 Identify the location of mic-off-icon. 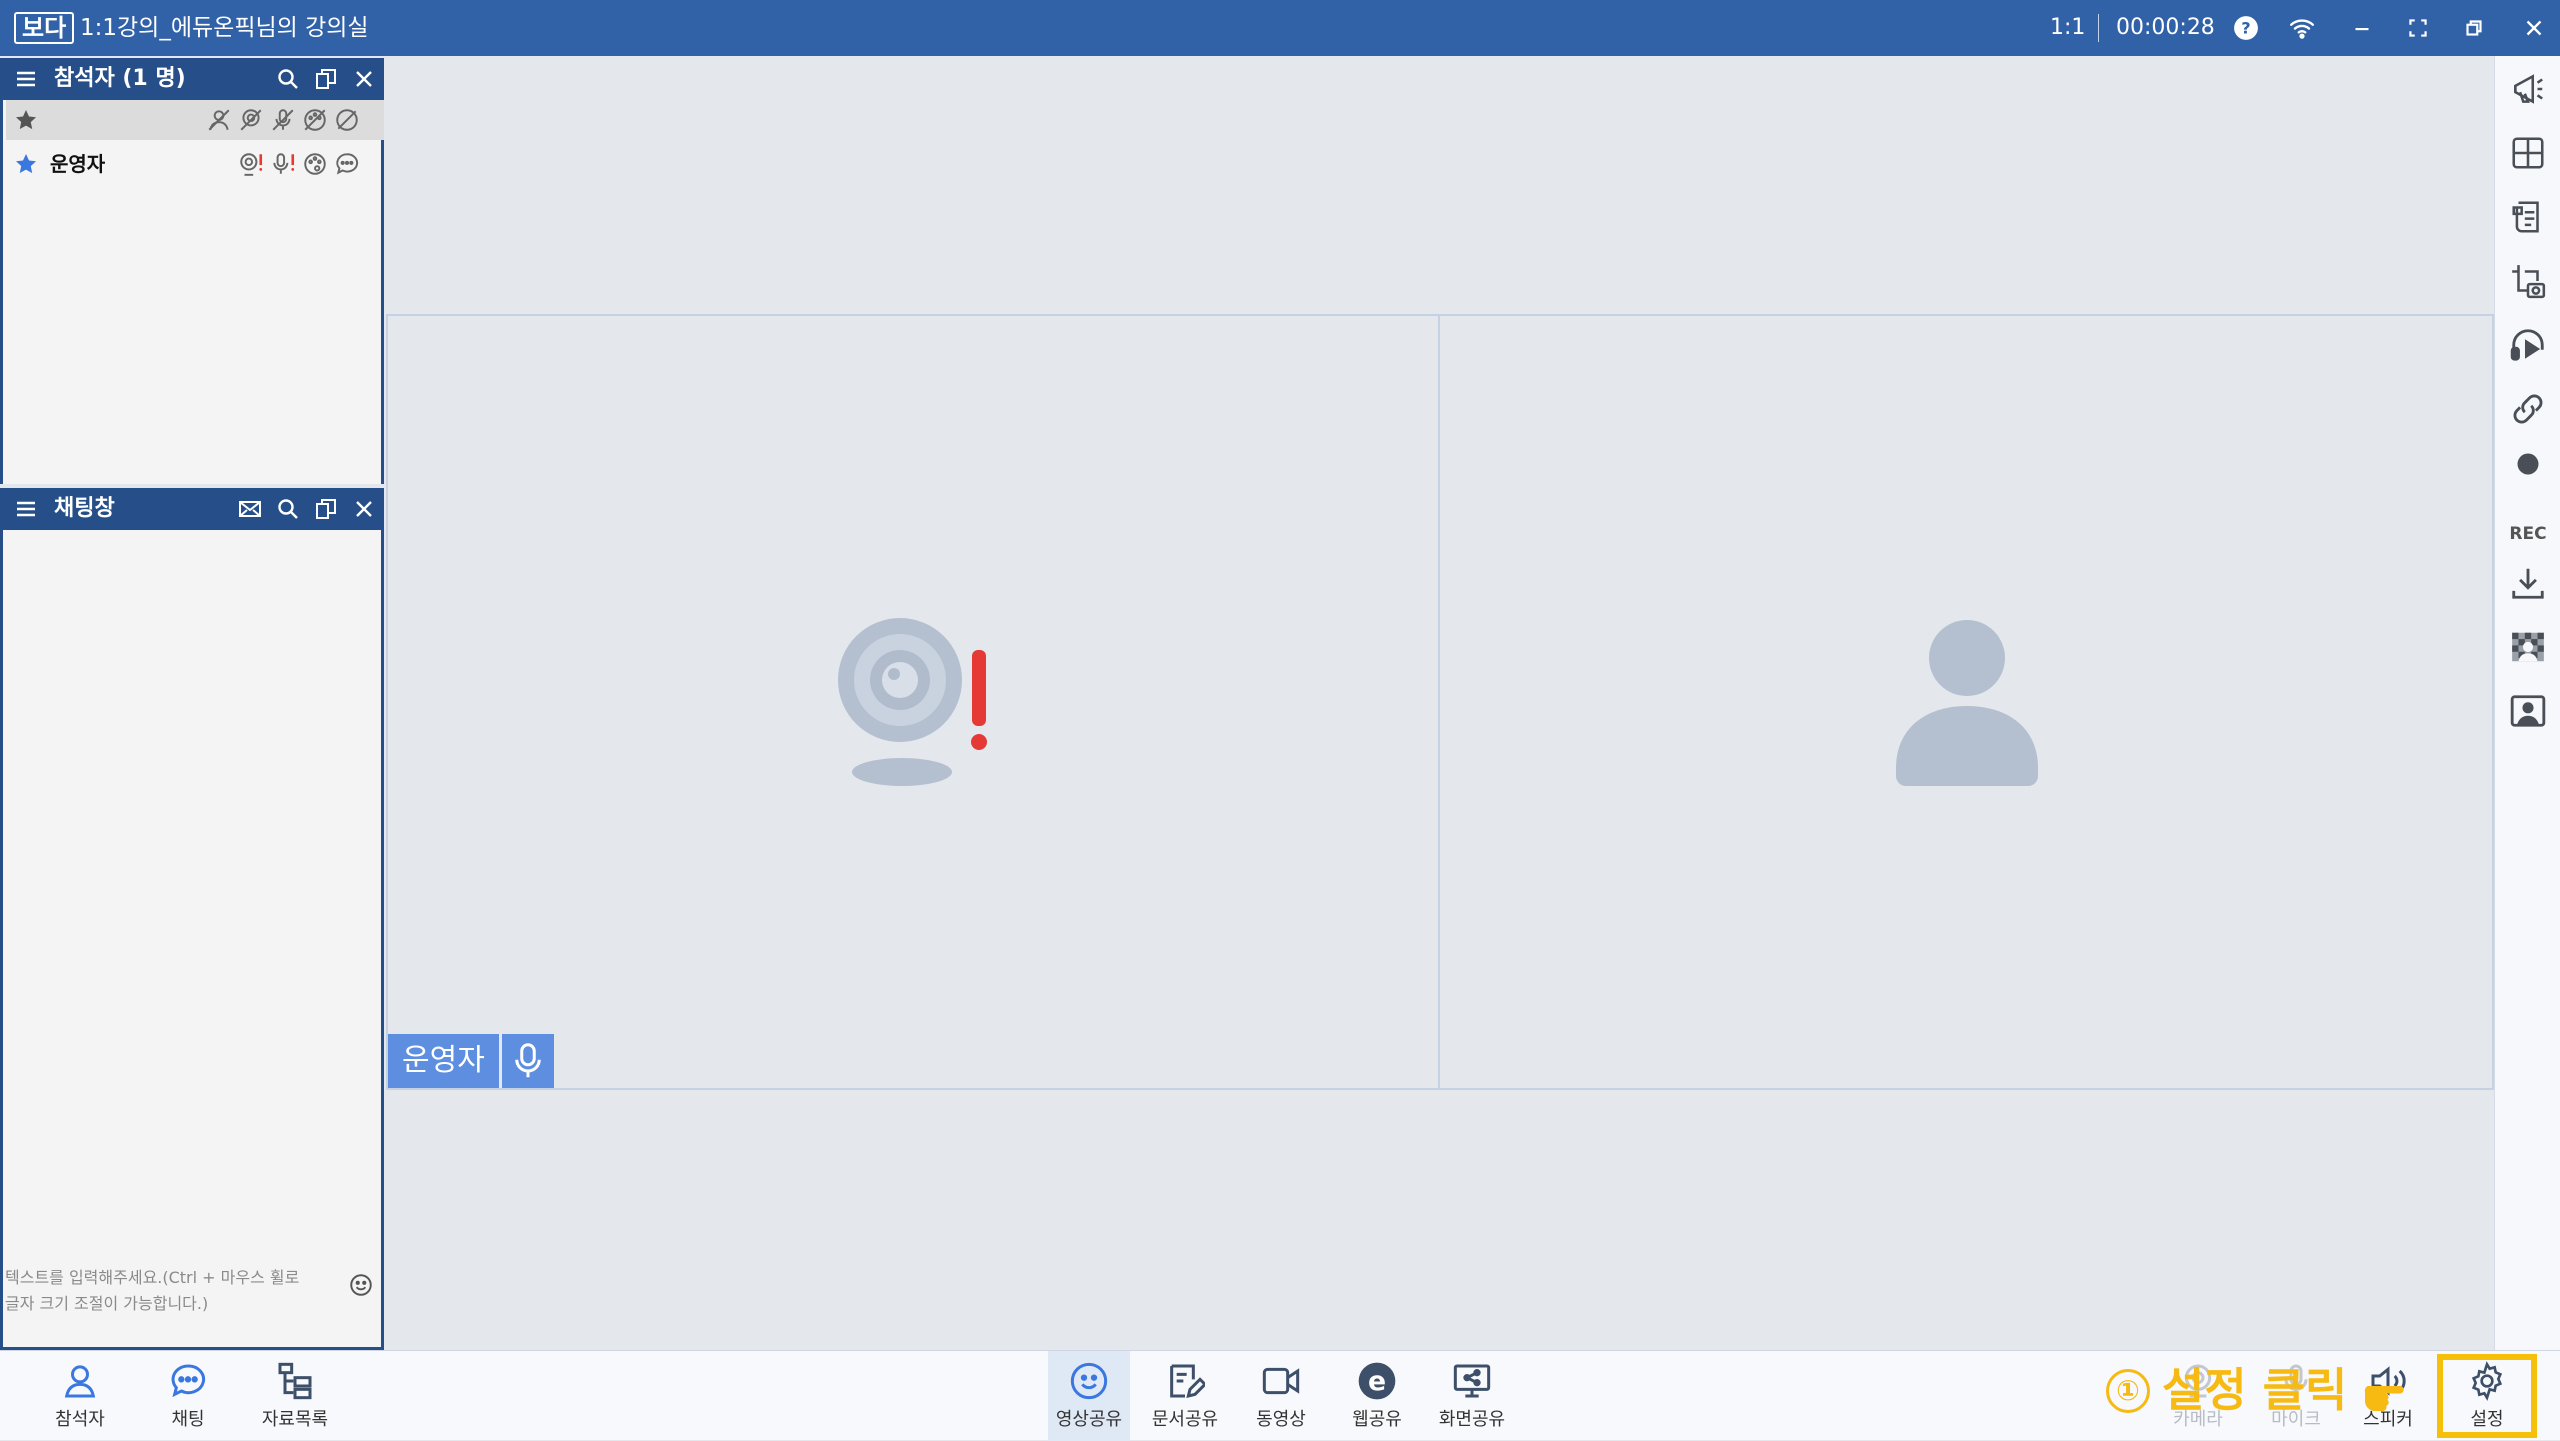
(283, 120).